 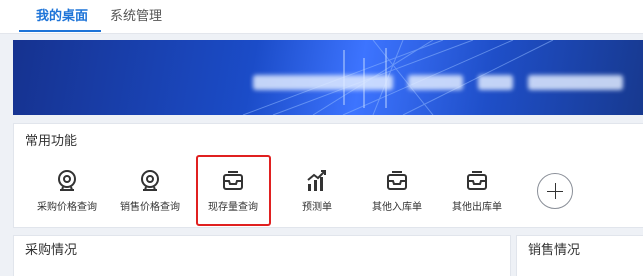 What do you see at coordinates (397, 191) in the screenshot?
I see `function-other-inbound-order: 其他入库单` at bounding box center [397, 191].